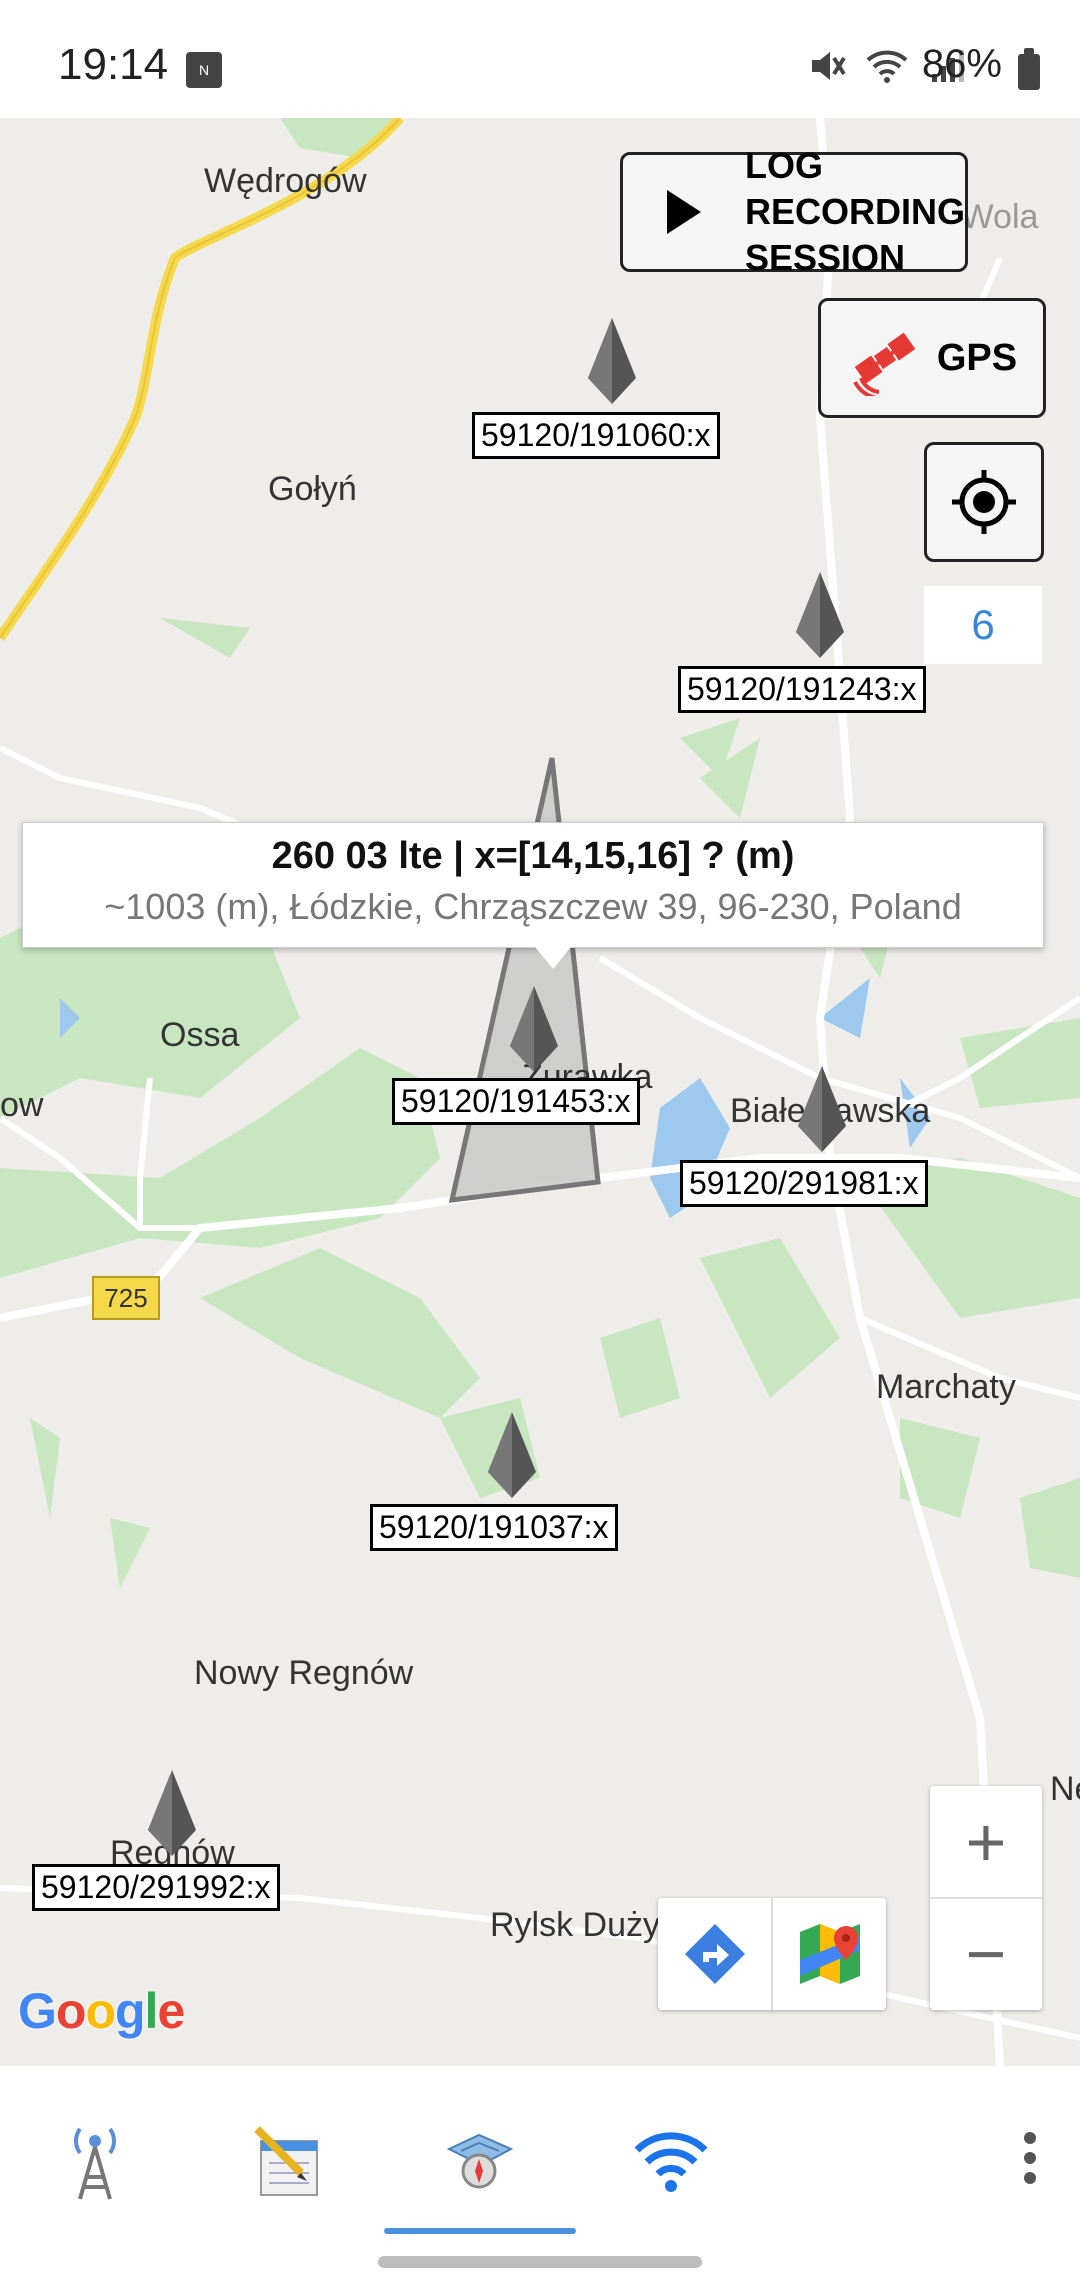 The width and height of the screenshot is (1080, 2280). Describe the element at coordinates (312, 489) in the screenshot. I see `place-label: Gołyń` at that location.